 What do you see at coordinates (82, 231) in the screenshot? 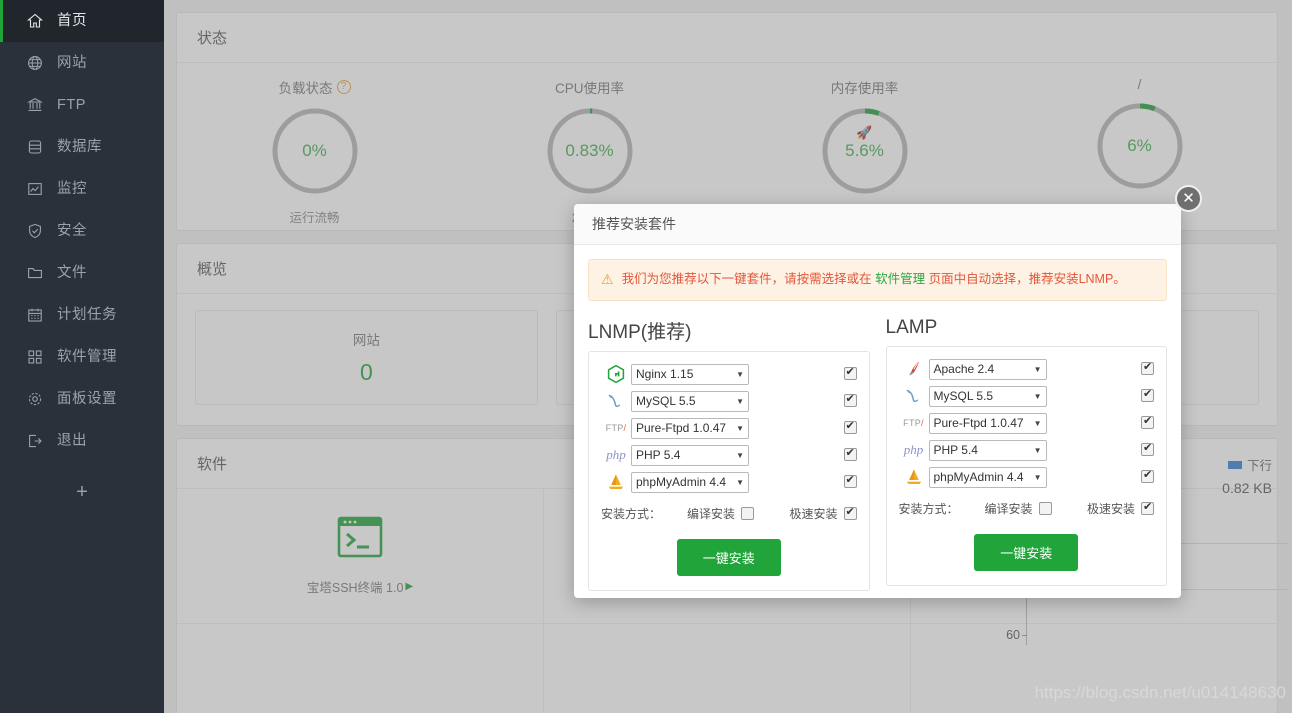
I see `sidebar-item-6: 安全` at bounding box center [82, 231].